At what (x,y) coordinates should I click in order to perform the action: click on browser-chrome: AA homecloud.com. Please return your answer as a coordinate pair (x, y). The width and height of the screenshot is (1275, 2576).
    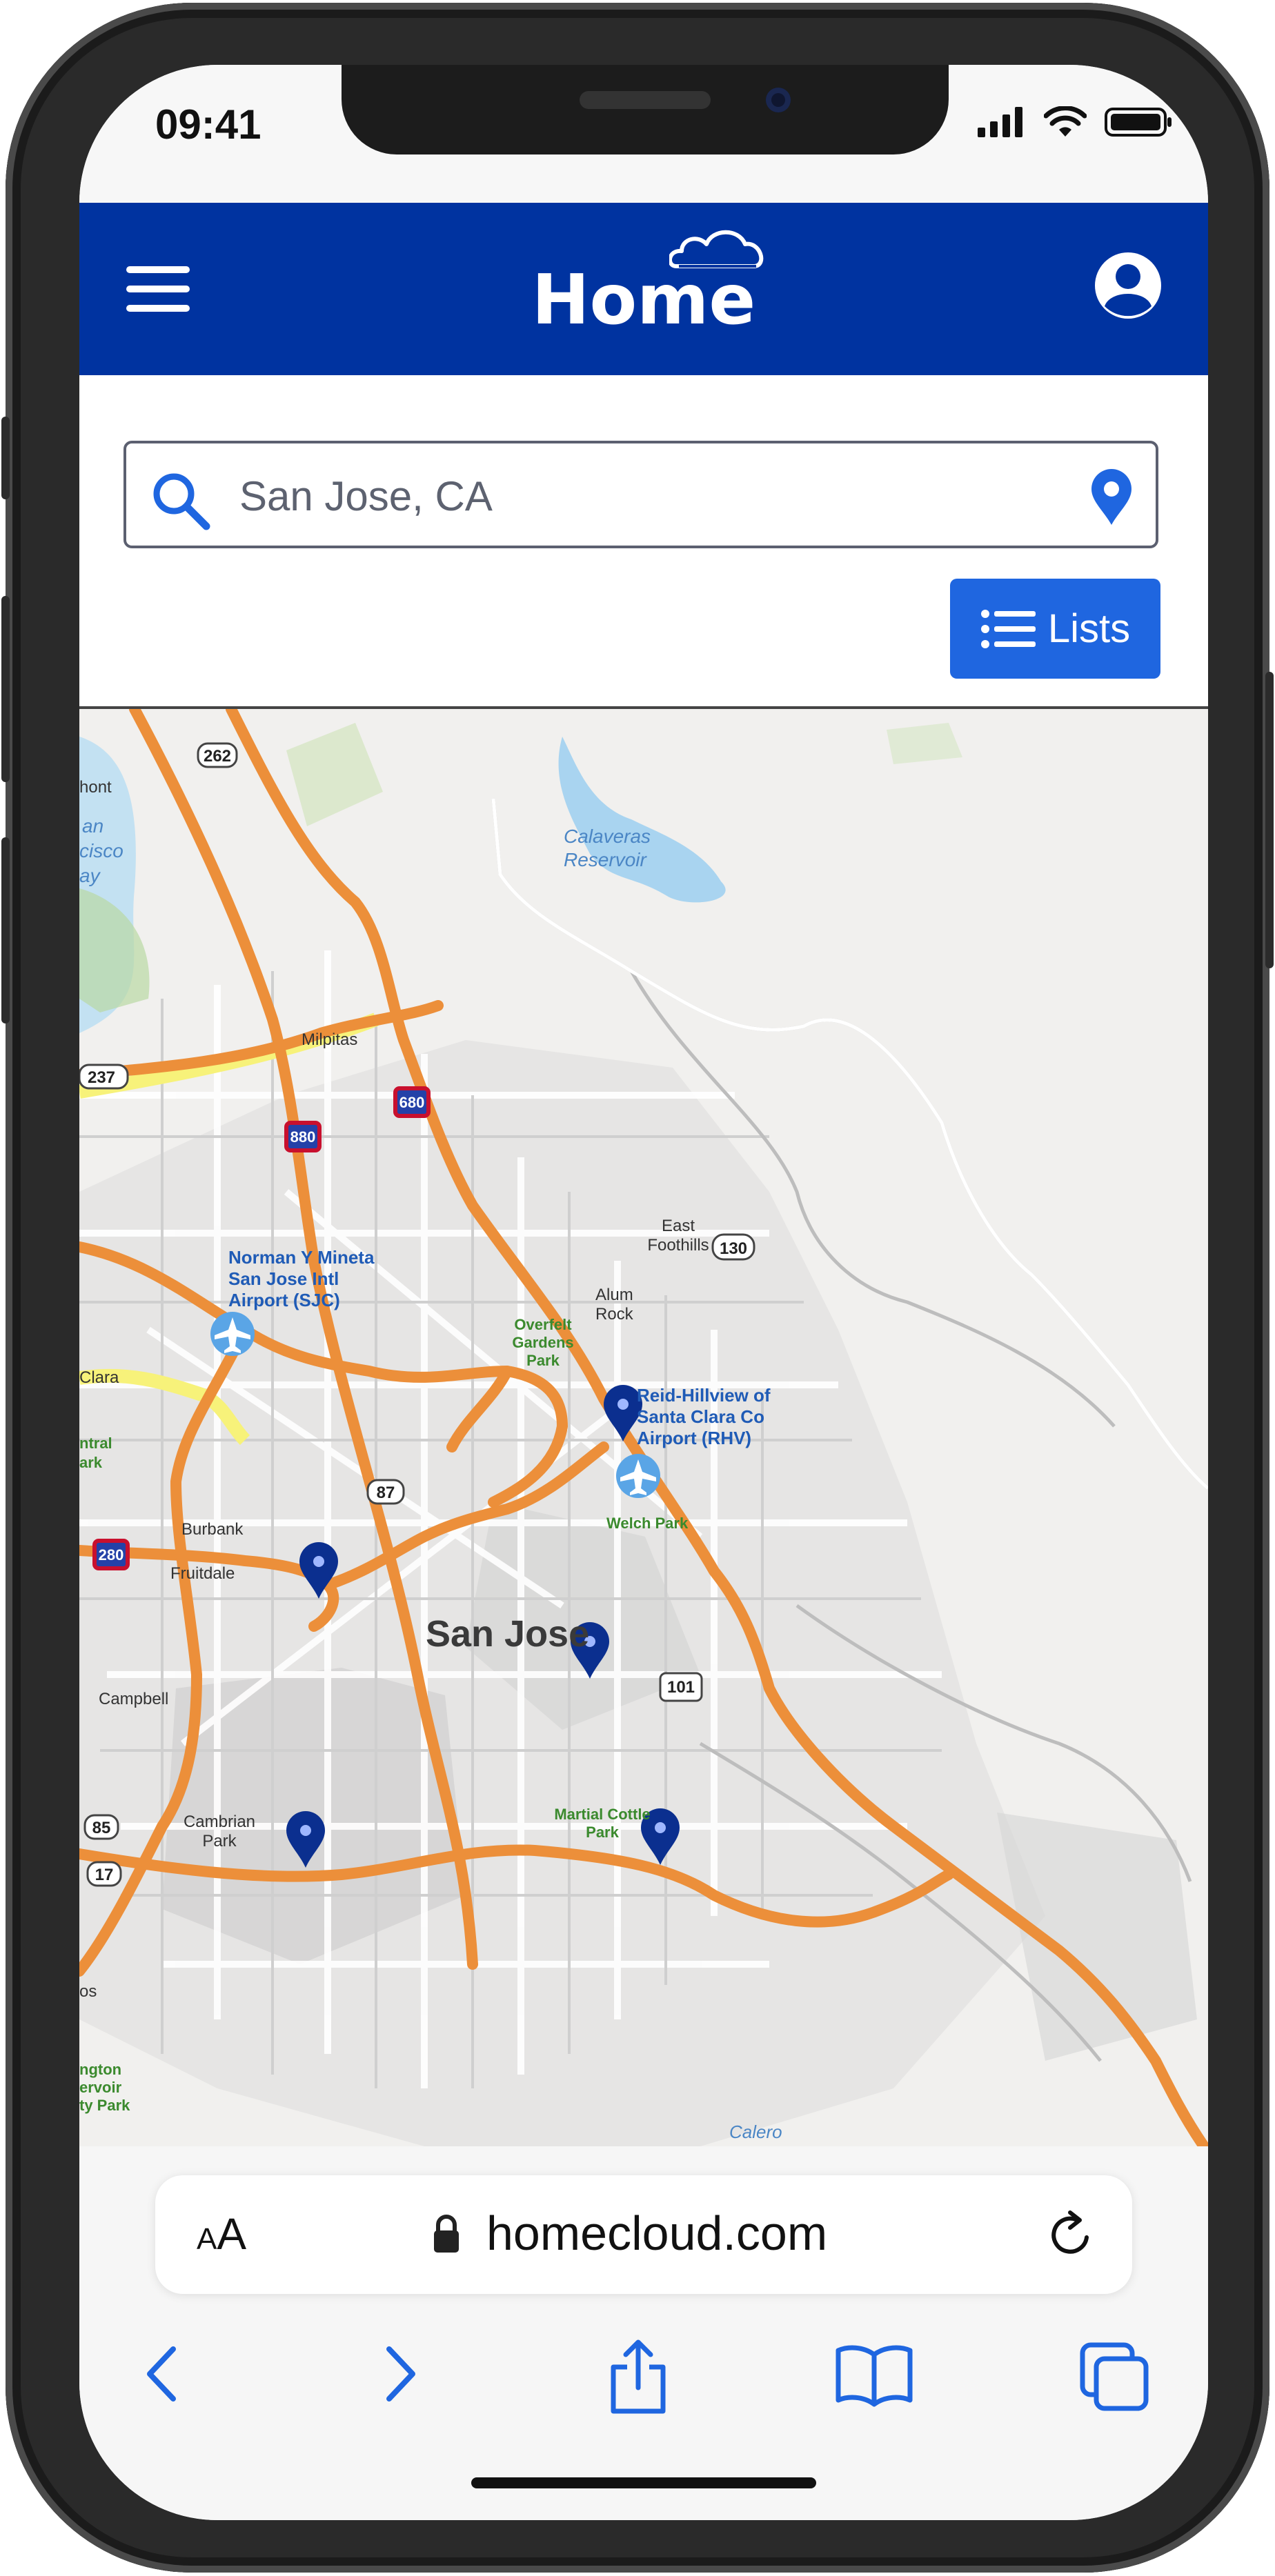
    Looking at the image, I should click on (643, 2333).